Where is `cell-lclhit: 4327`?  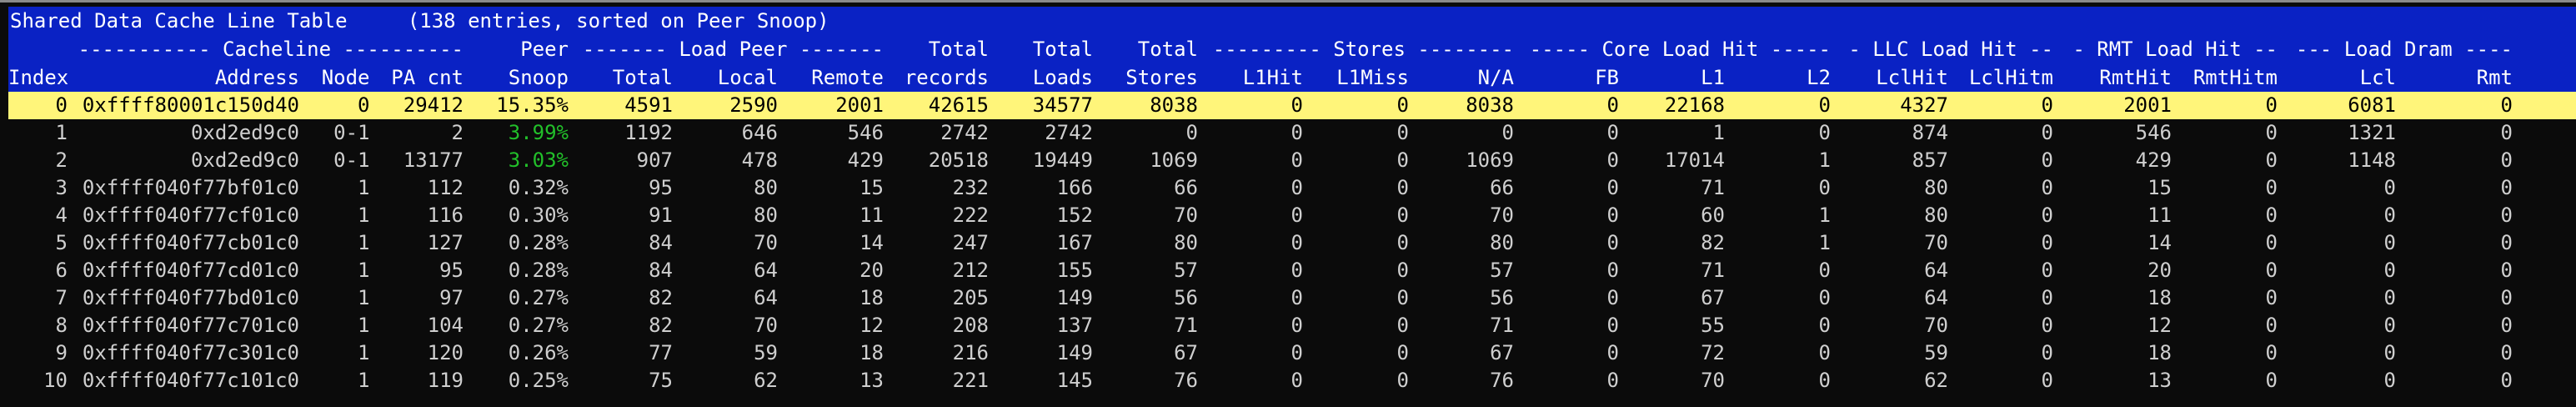
cell-lclhit: 4327 is located at coordinates (1924, 105).